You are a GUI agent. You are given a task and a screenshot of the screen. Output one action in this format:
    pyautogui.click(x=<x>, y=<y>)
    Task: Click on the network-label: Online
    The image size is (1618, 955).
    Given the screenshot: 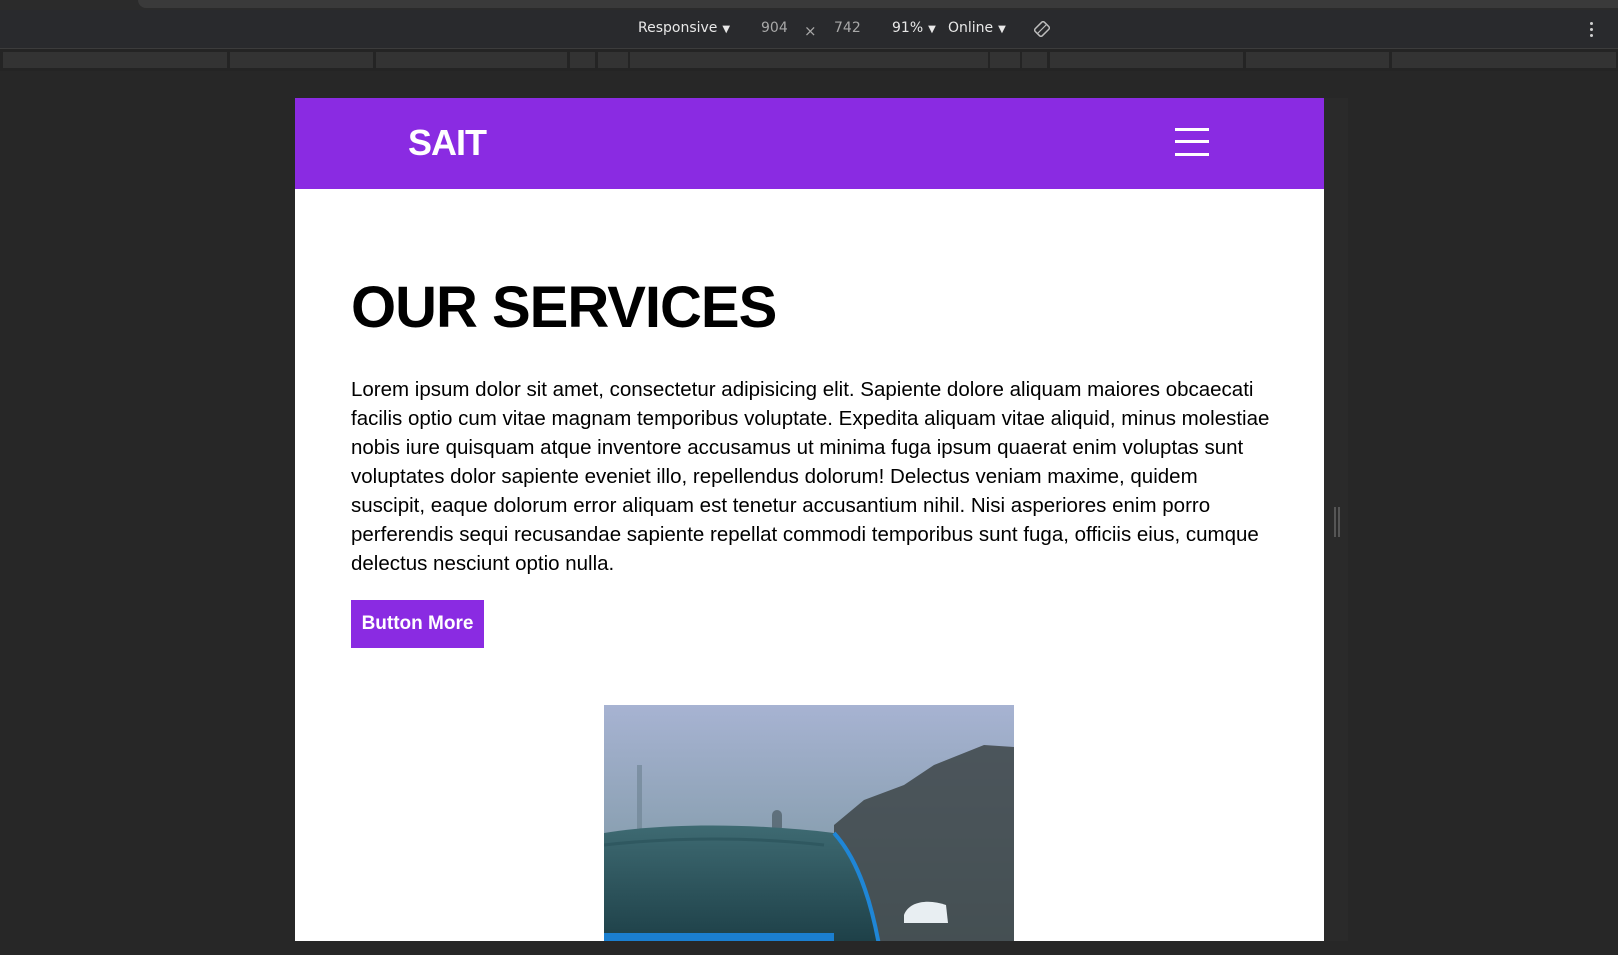 What is the action you would take?
    pyautogui.click(x=971, y=28)
    